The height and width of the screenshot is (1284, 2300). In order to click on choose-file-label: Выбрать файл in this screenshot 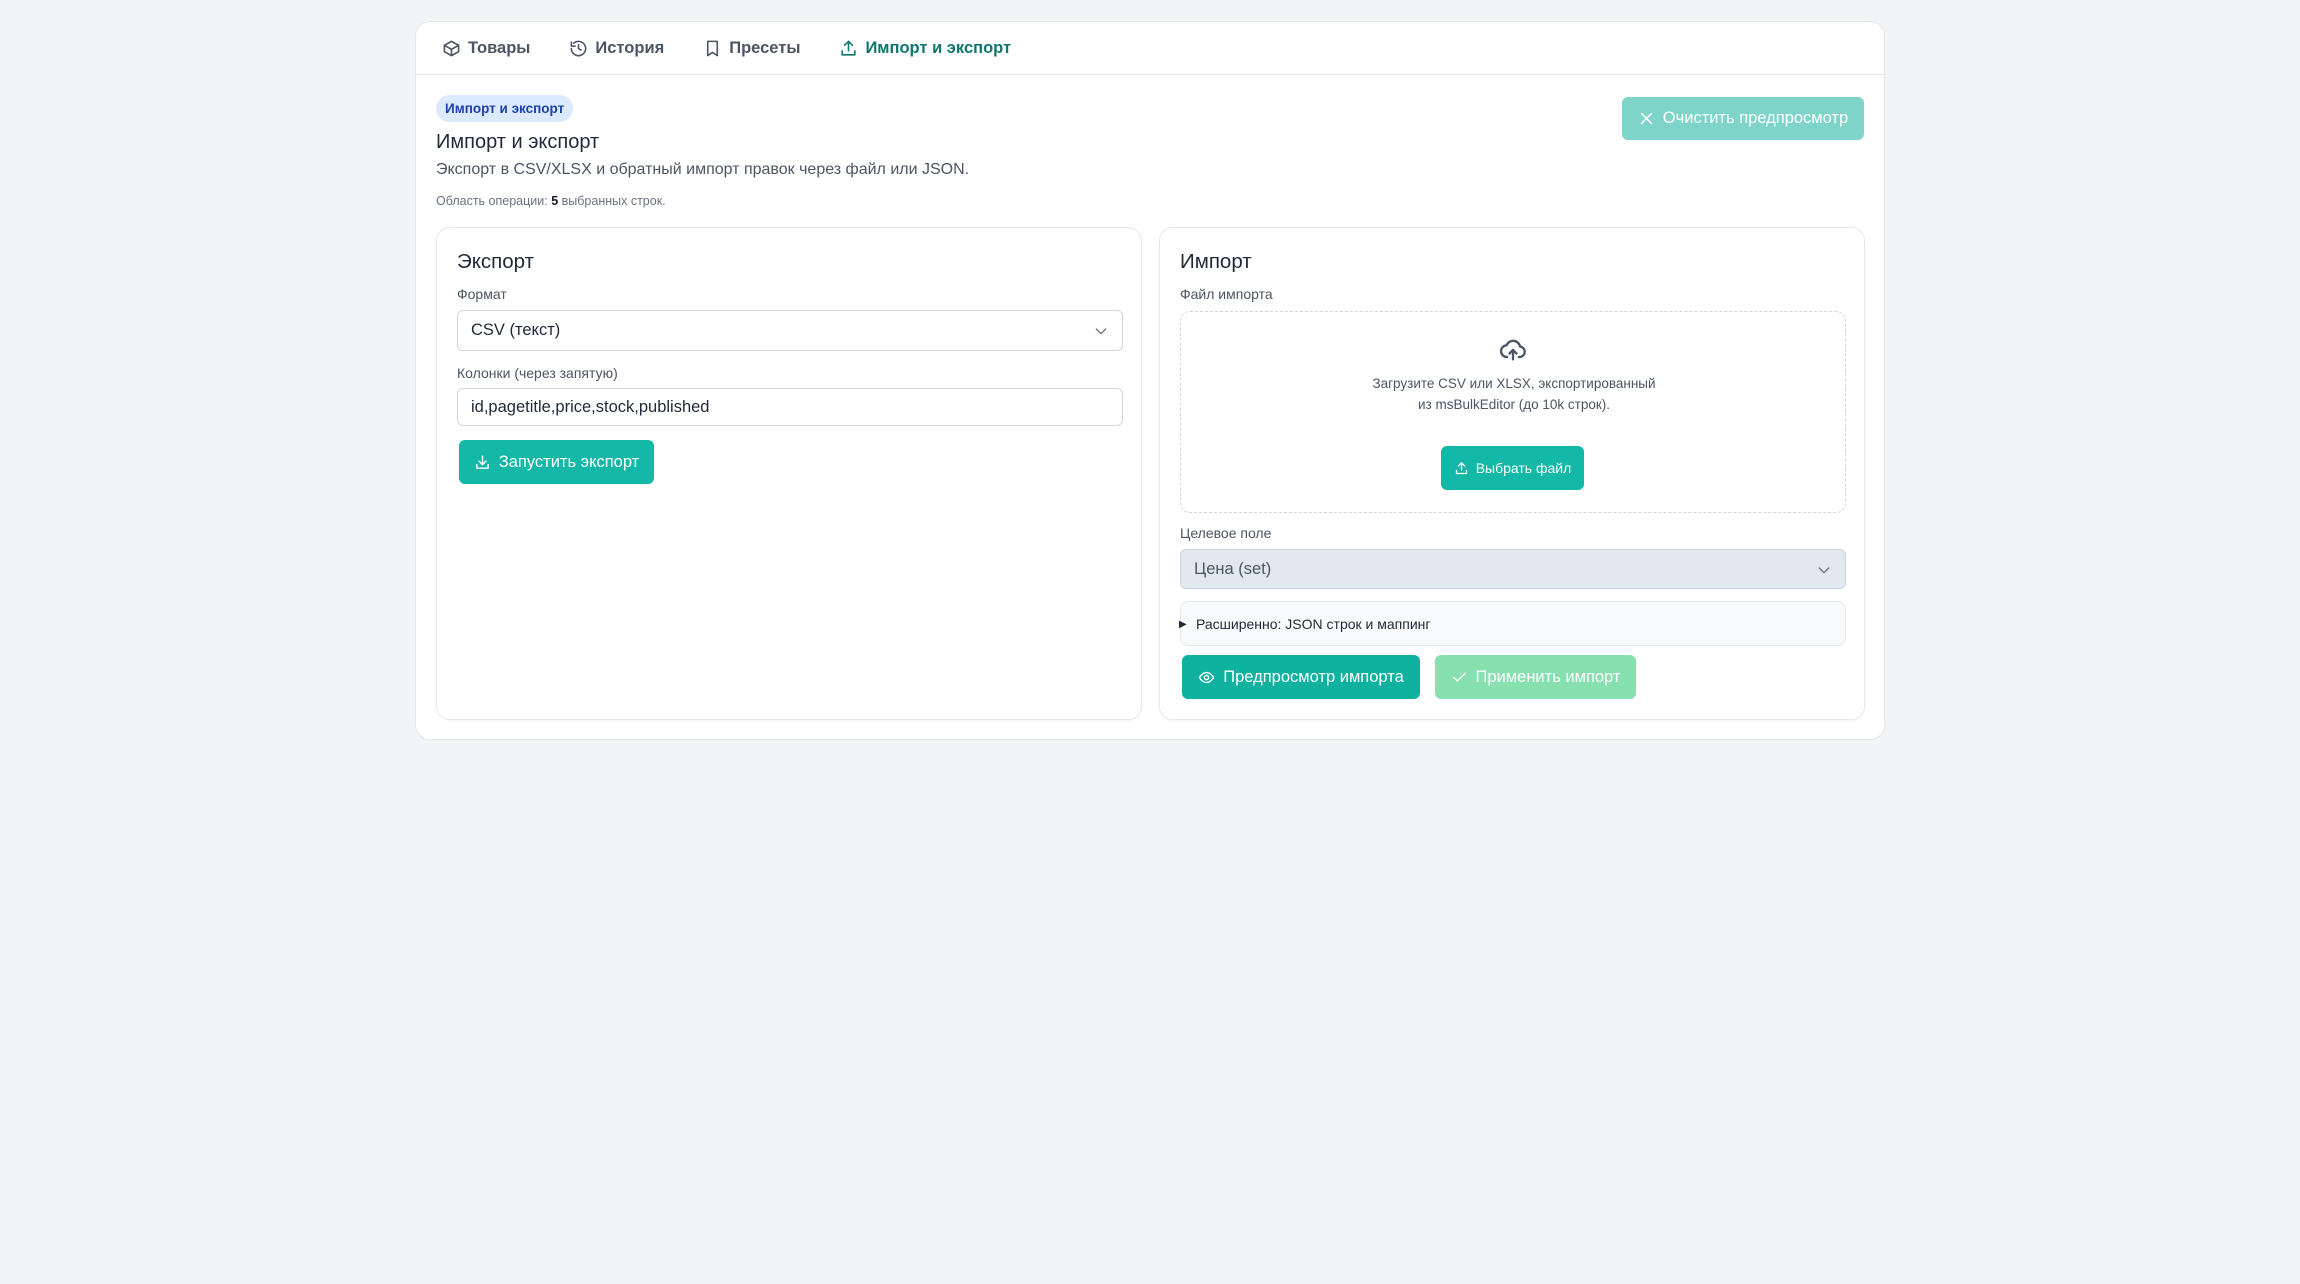, I will do `click(1523, 468)`.